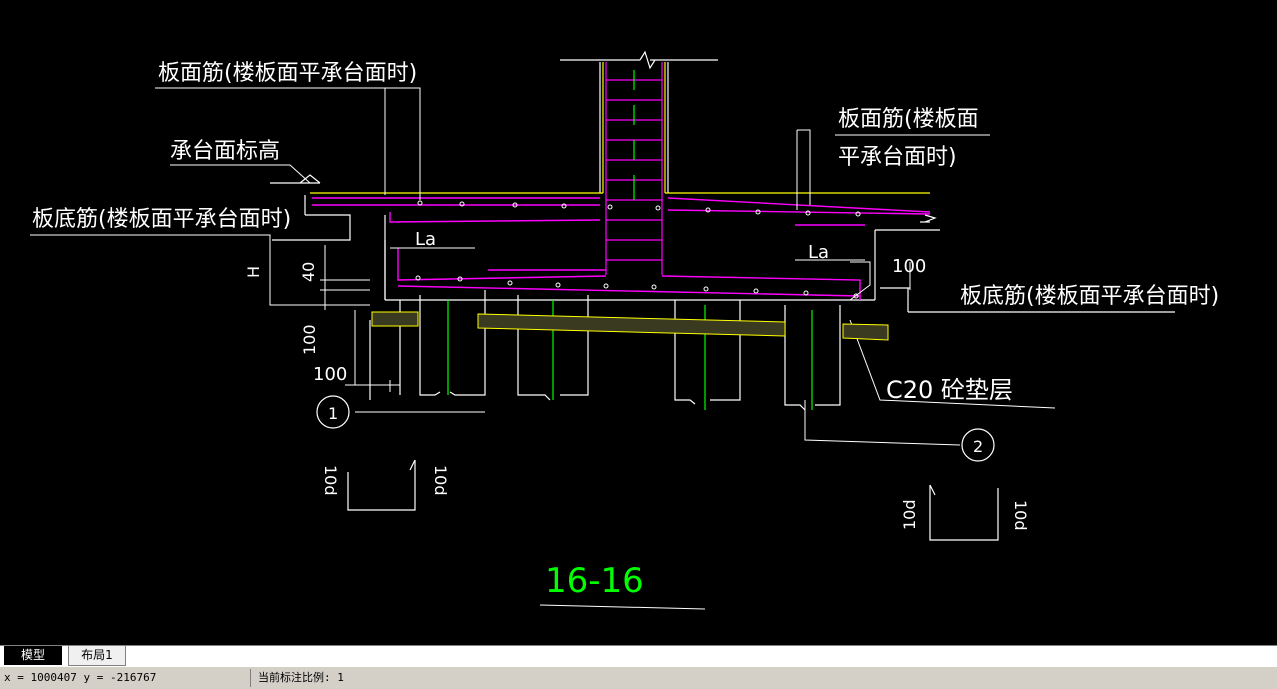 This screenshot has width=1277, height=689. What do you see at coordinates (638, 655) in the screenshot?
I see `layout-tab-bar: 模型 布局1` at bounding box center [638, 655].